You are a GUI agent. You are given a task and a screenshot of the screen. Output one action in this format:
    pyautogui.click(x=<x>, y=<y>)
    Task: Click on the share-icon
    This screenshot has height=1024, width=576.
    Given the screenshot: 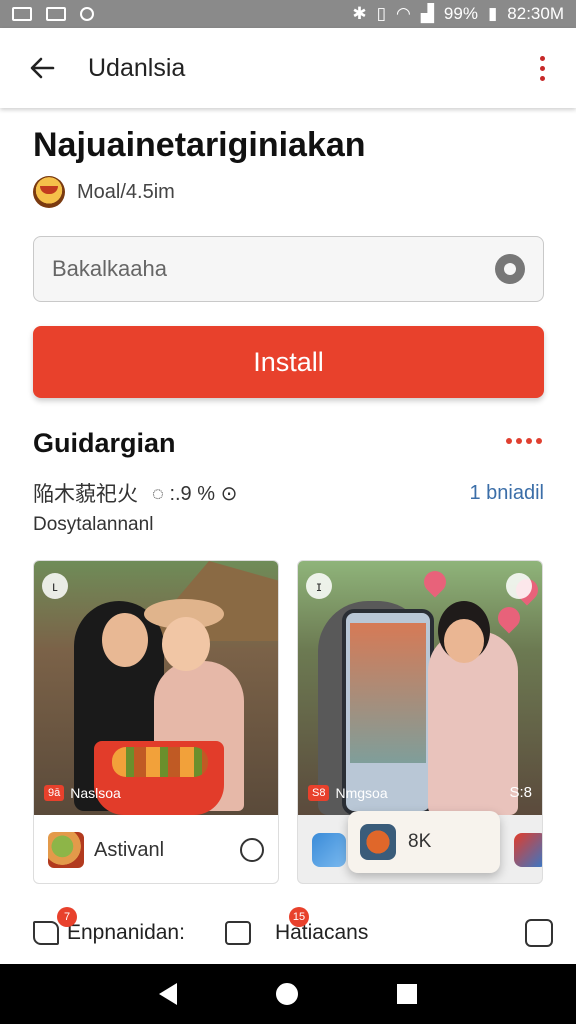 What is the action you would take?
    pyautogui.click(x=539, y=933)
    